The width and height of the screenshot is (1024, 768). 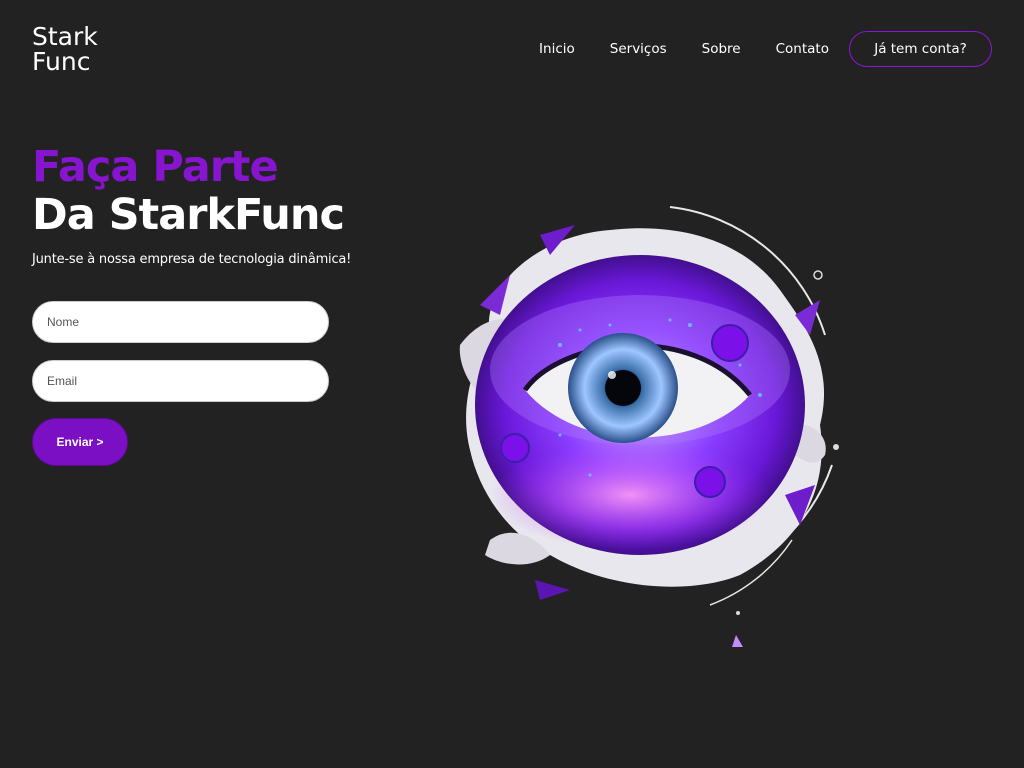 I want to click on hero-title-line-2: Da StarkFunc, so click(x=188, y=215).